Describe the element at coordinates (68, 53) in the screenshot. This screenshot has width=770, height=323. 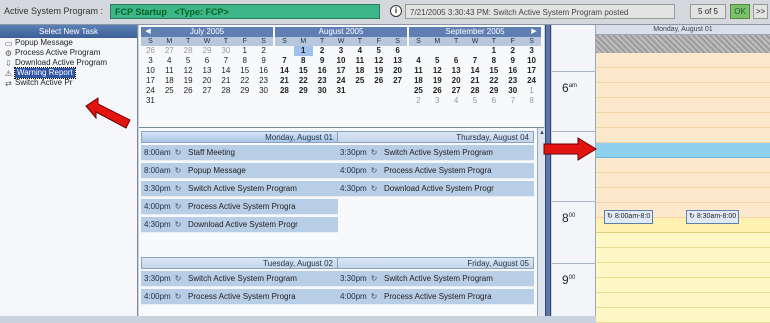
I see `task-process-active-program: ⚙ Process Active Program` at that location.